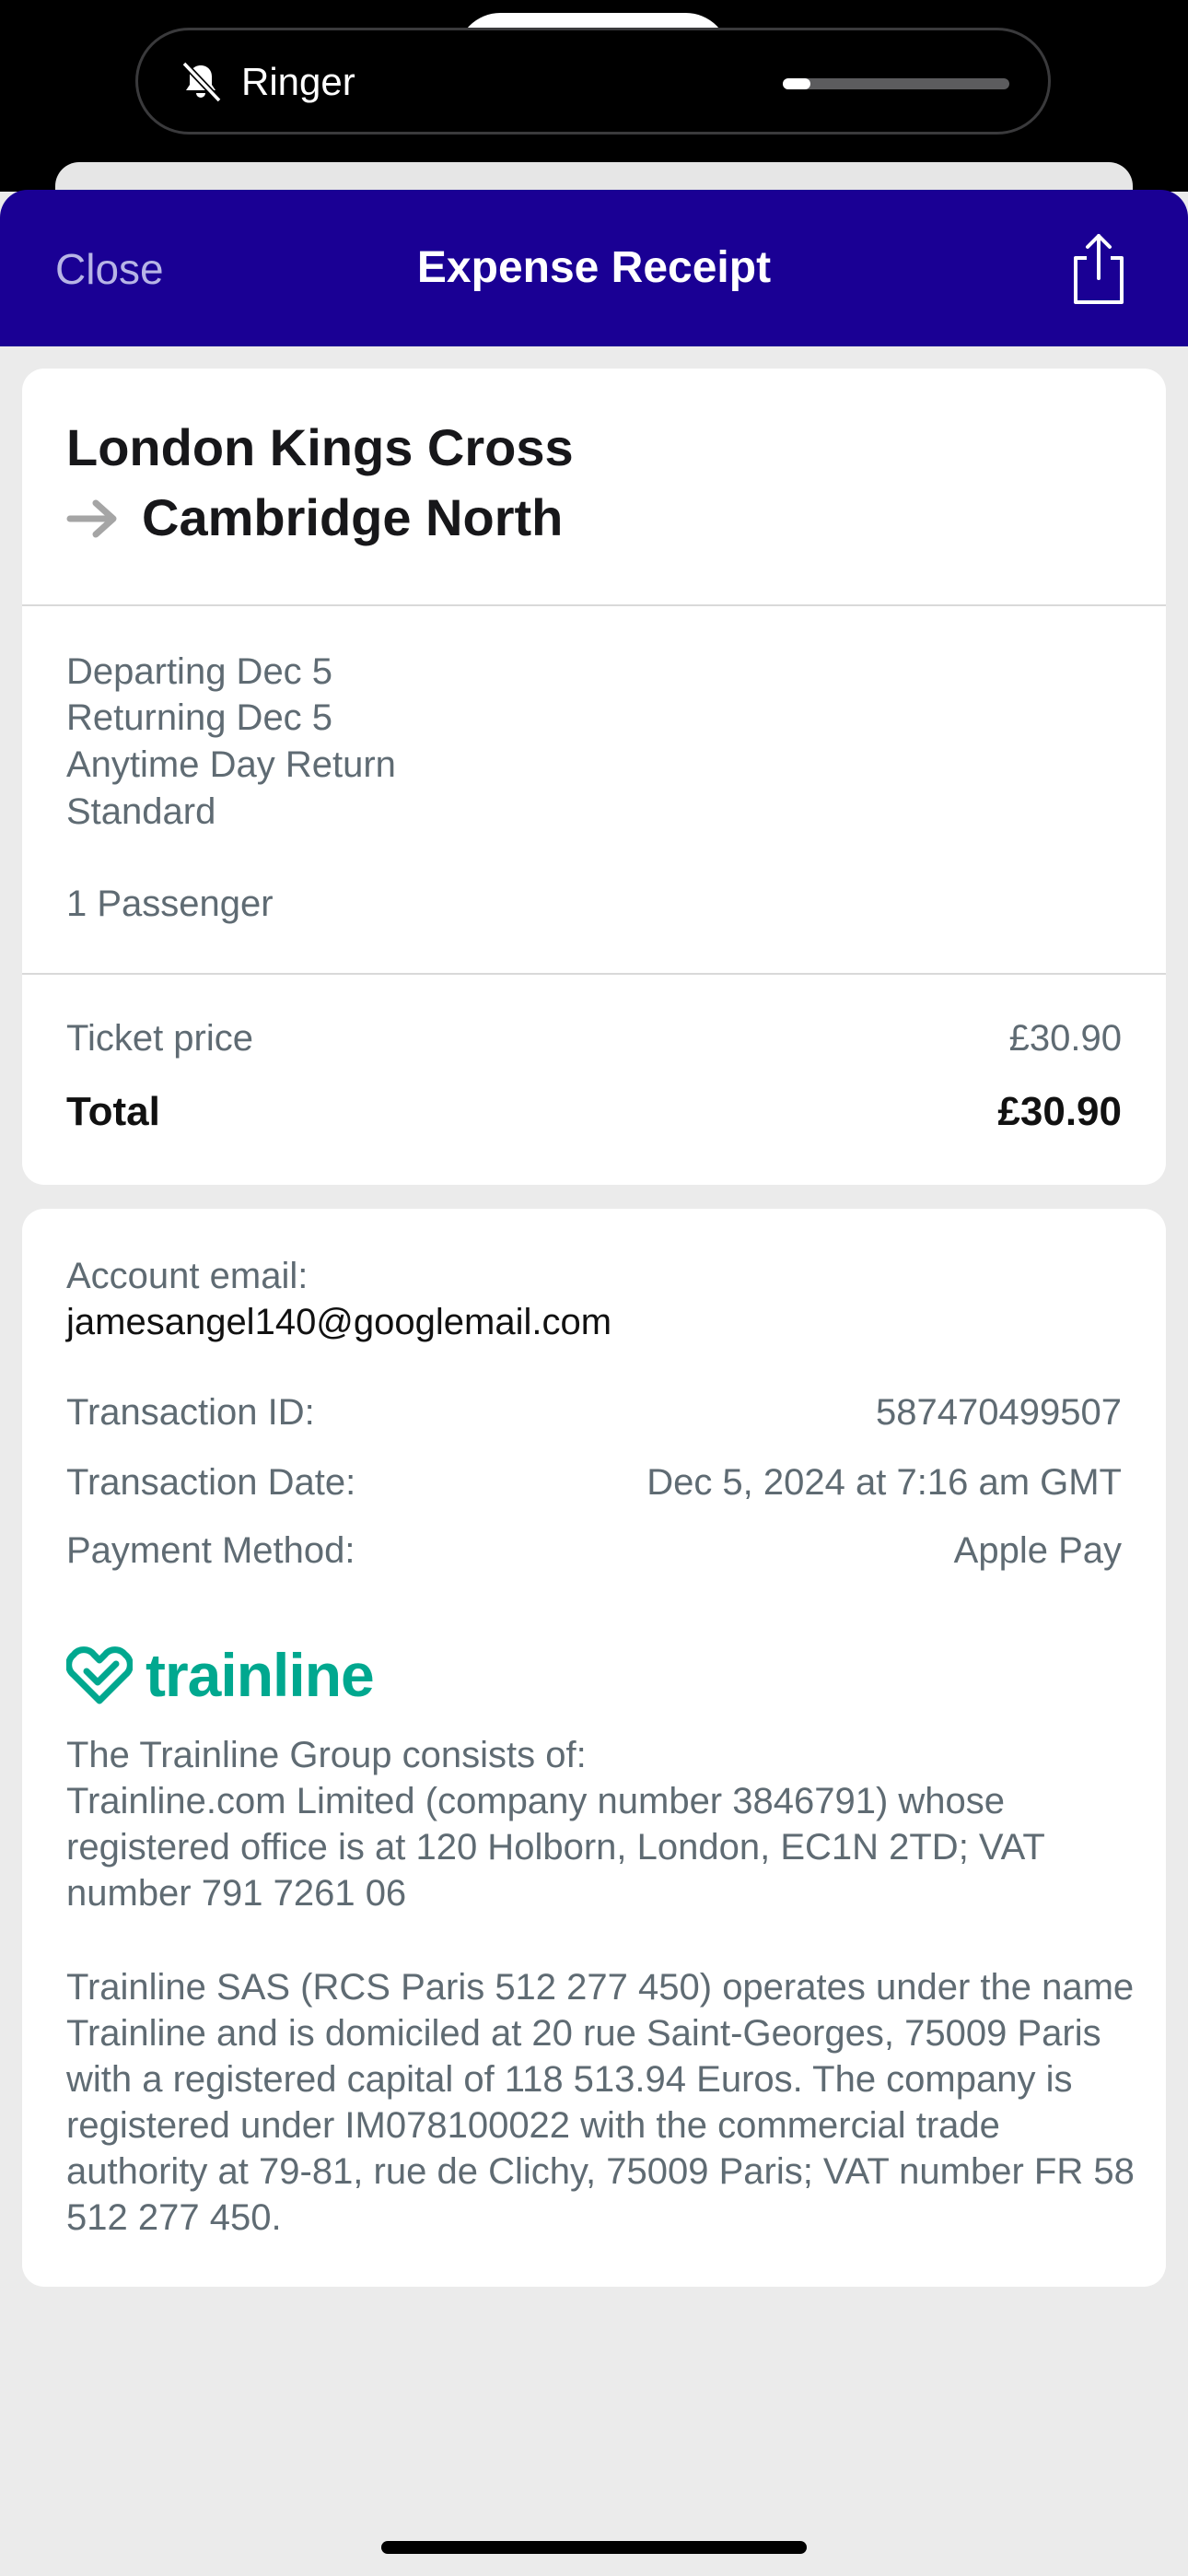 The height and width of the screenshot is (2576, 1188). What do you see at coordinates (594, 2547) in the screenshot?
I see `home-indicator` at bounding box center [594, 2547].